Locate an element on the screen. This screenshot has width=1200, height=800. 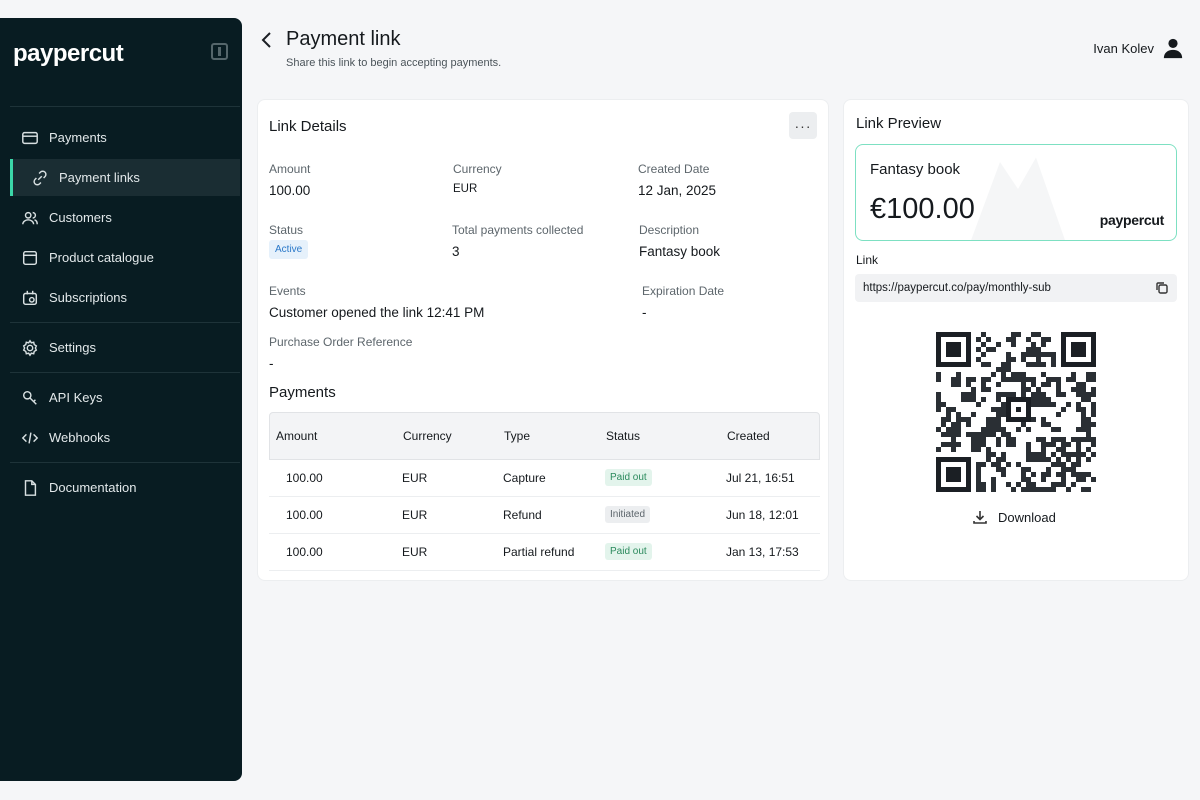
page-title: Payment link is located at coordinates (343, 39).